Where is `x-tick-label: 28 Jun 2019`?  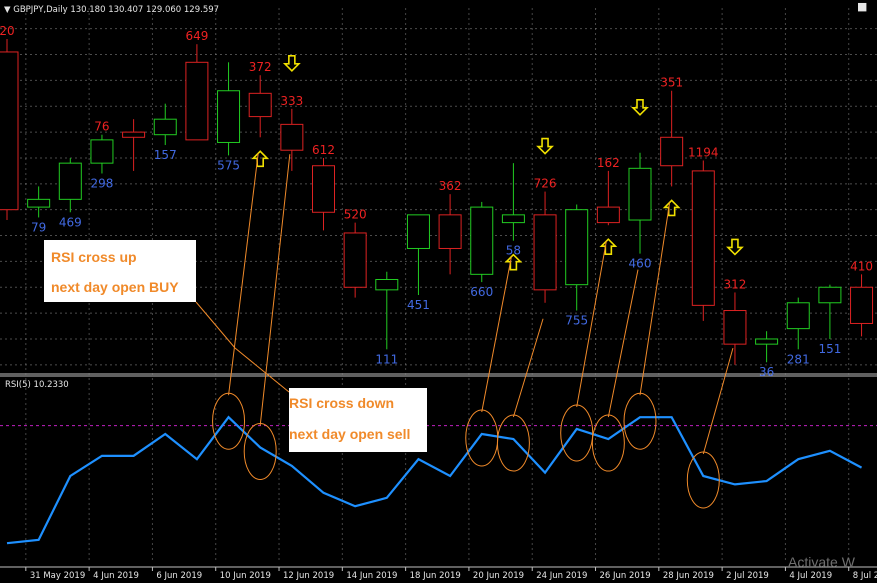
x-tick-label: 28 Jun 2019 is located at coordinates (688, 576).